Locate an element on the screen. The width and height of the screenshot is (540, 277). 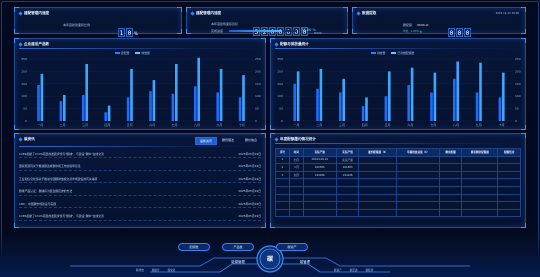
news-item: 工业和信息化部关于推进全国碳排放权交易市场建设的有关事项 2025年05月19日 is located at coordinates (140, 179).